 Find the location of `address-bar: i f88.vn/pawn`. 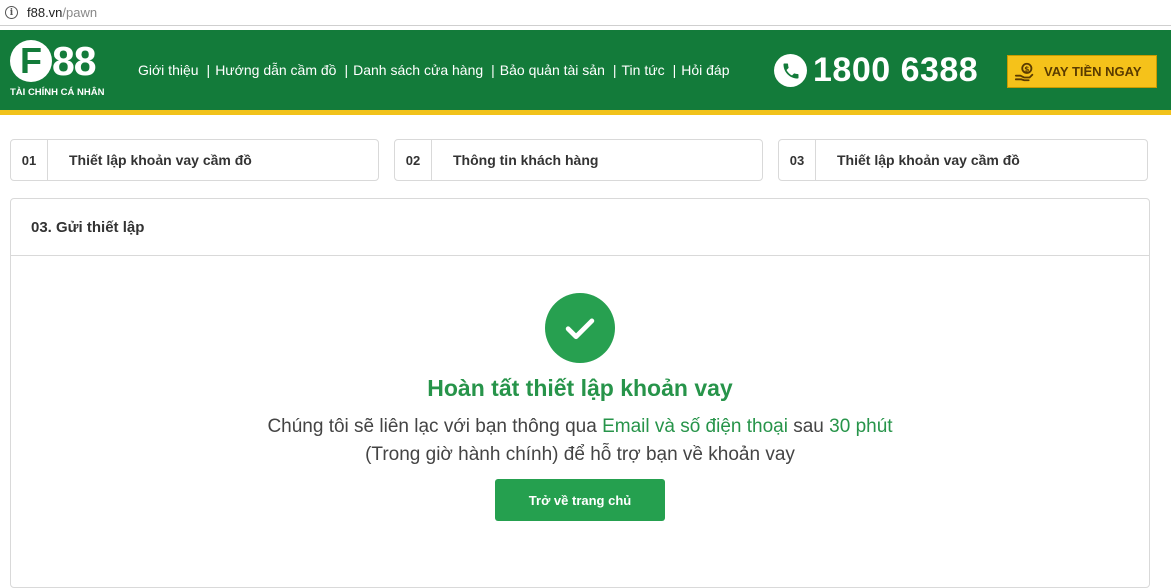

address-bar: i f88.vn/pawn is located at coordinates (585, 13).